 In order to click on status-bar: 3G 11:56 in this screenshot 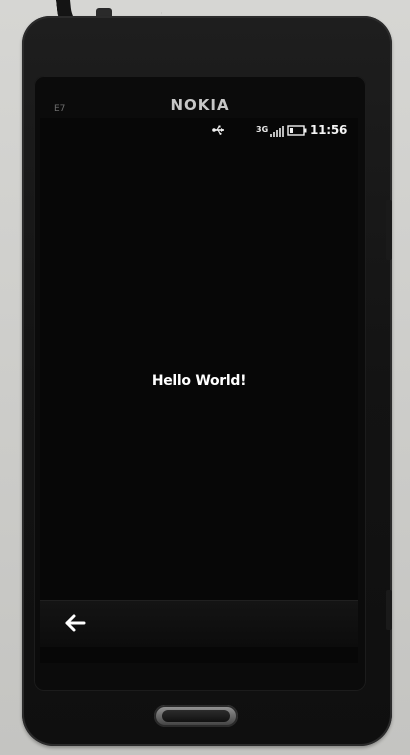, I will do `click(199, 131)`.